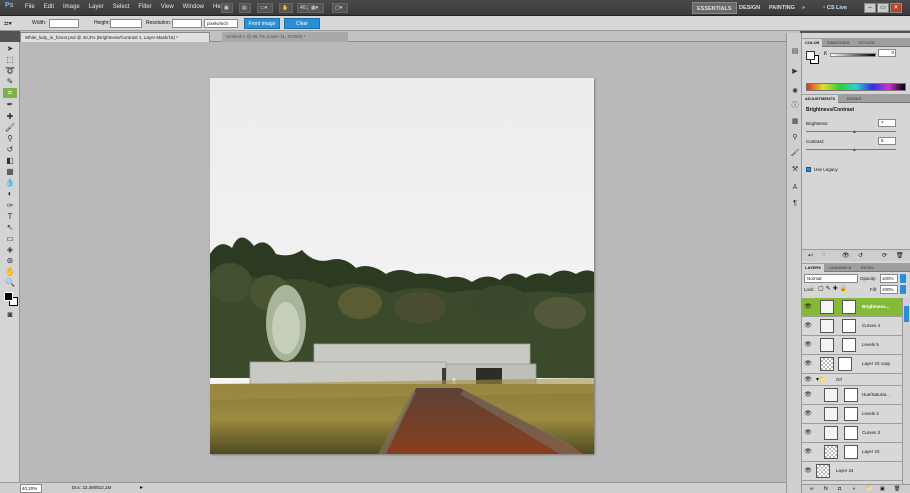 The width and height of the screenshot is (910, 493). I want to click on tab-document-2: Untitled-1 @ 66,7% (Layer 11, RGB/8) *, so click(285, 37).